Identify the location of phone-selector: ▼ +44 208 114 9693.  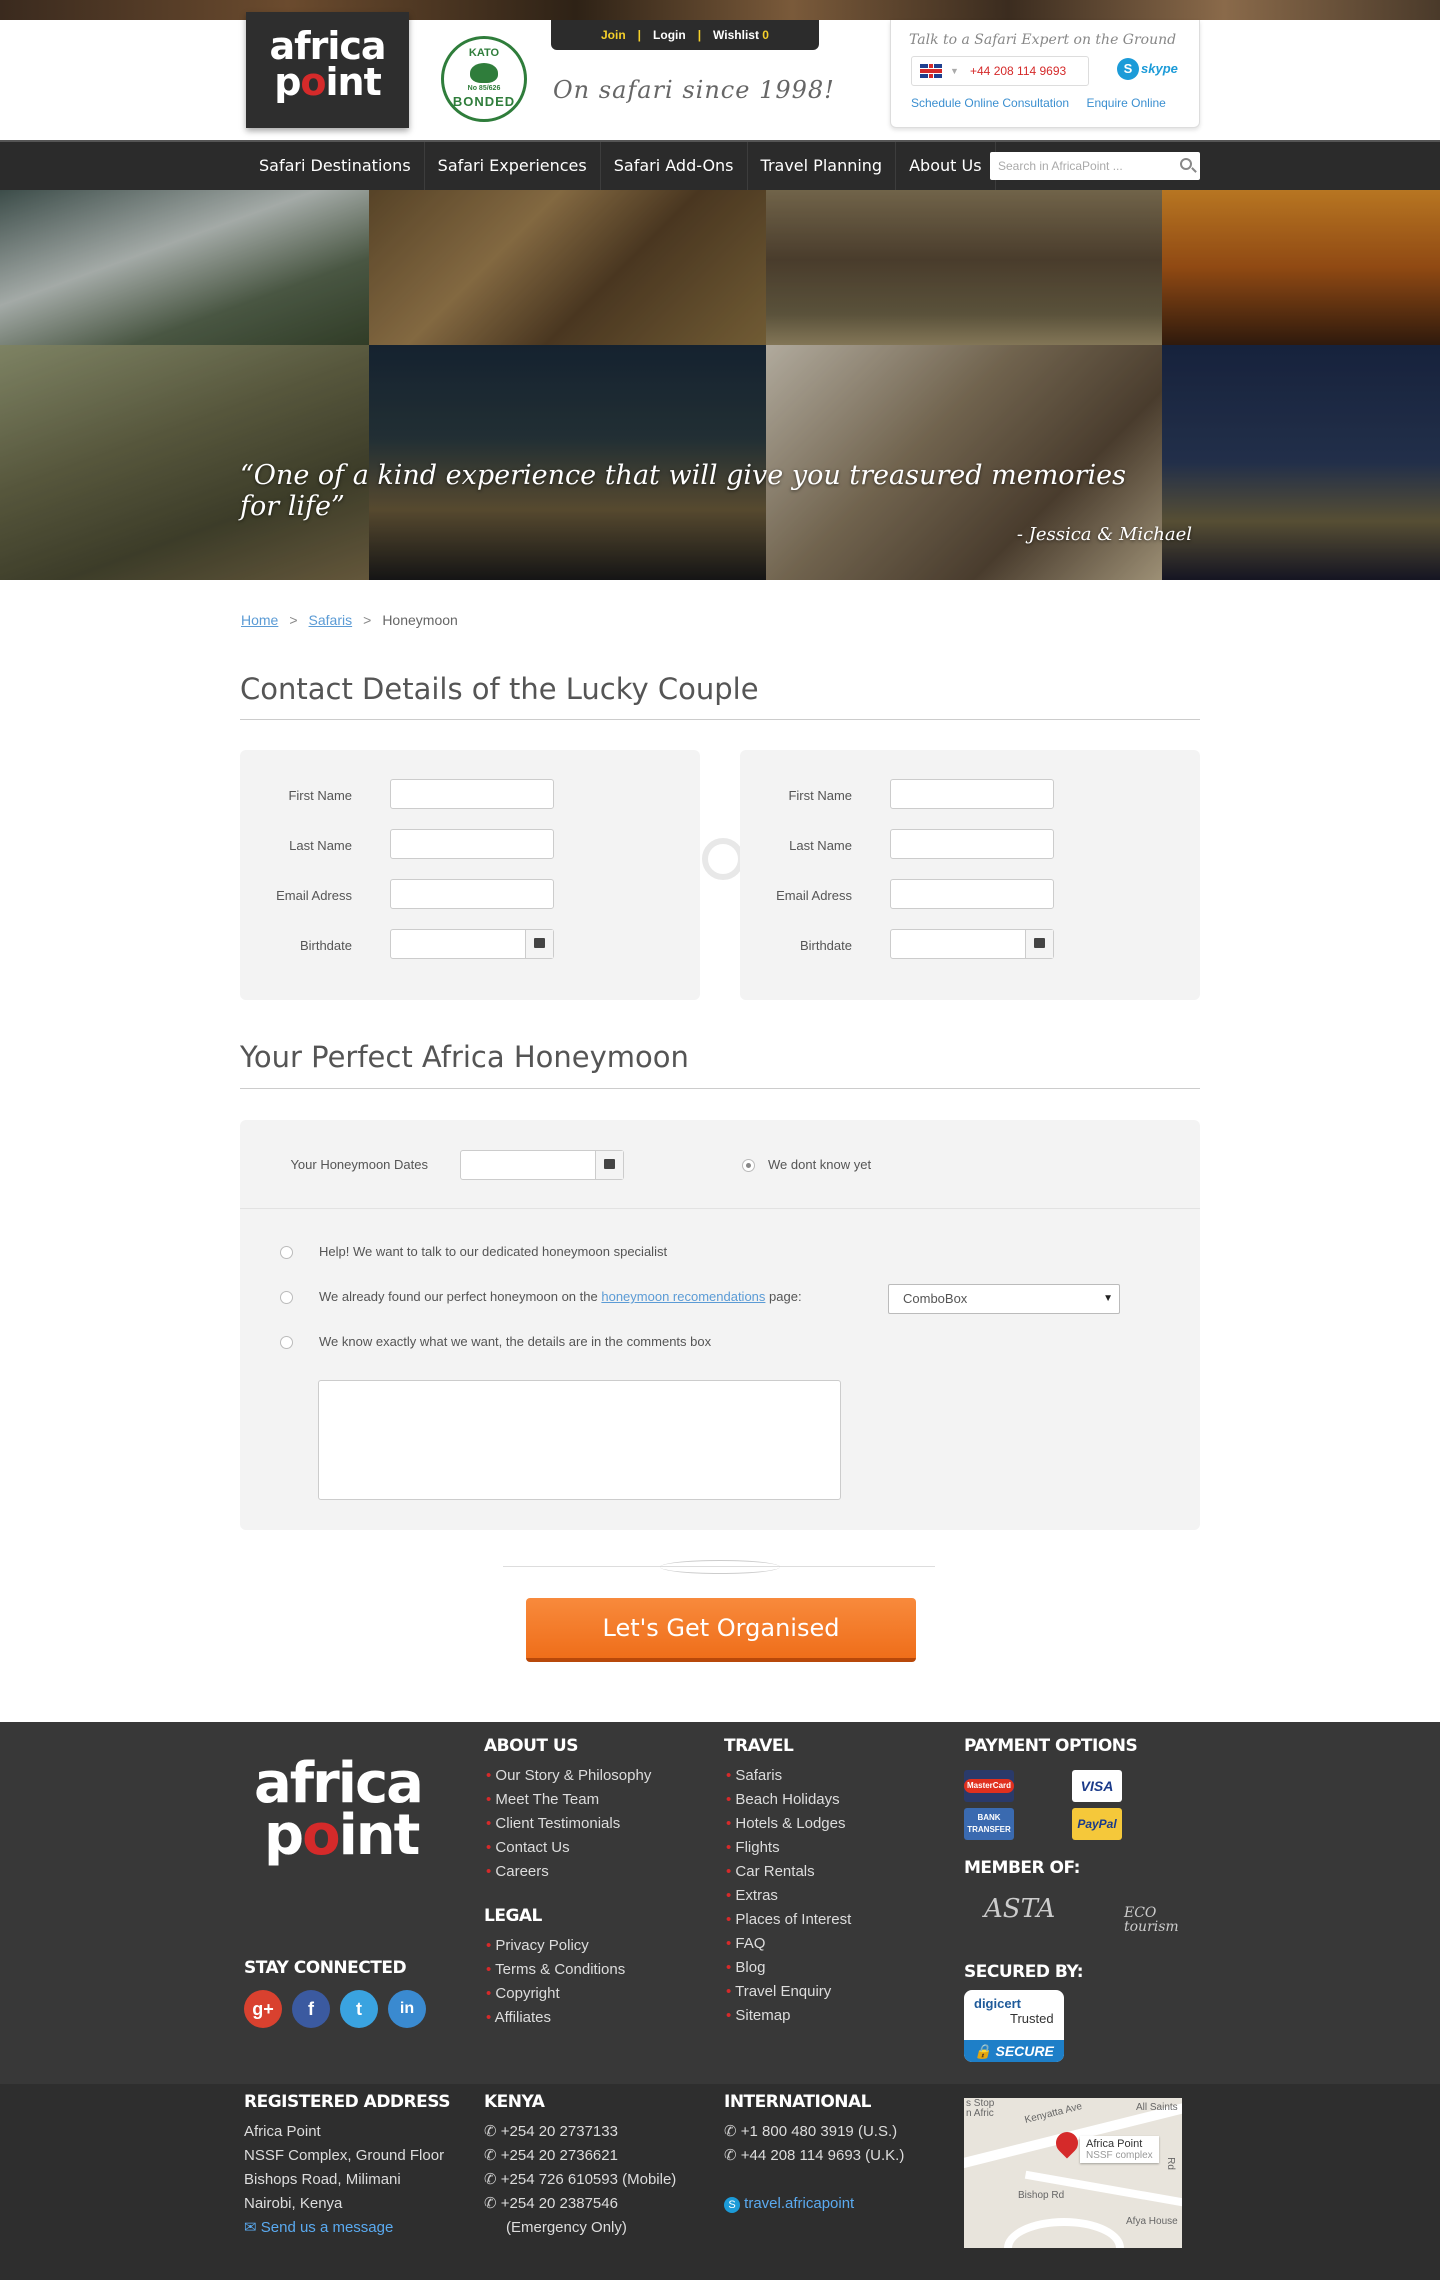
(1000, 71).